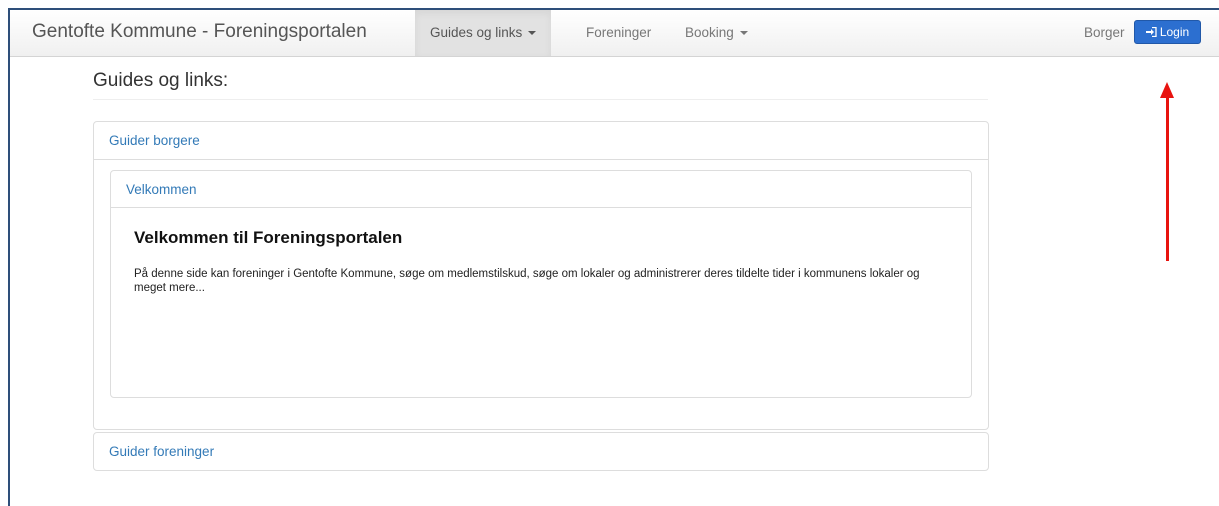  Describe the element at coordinates (1151, 33) in the screenshot. I see `sign-in-icon` at that location.